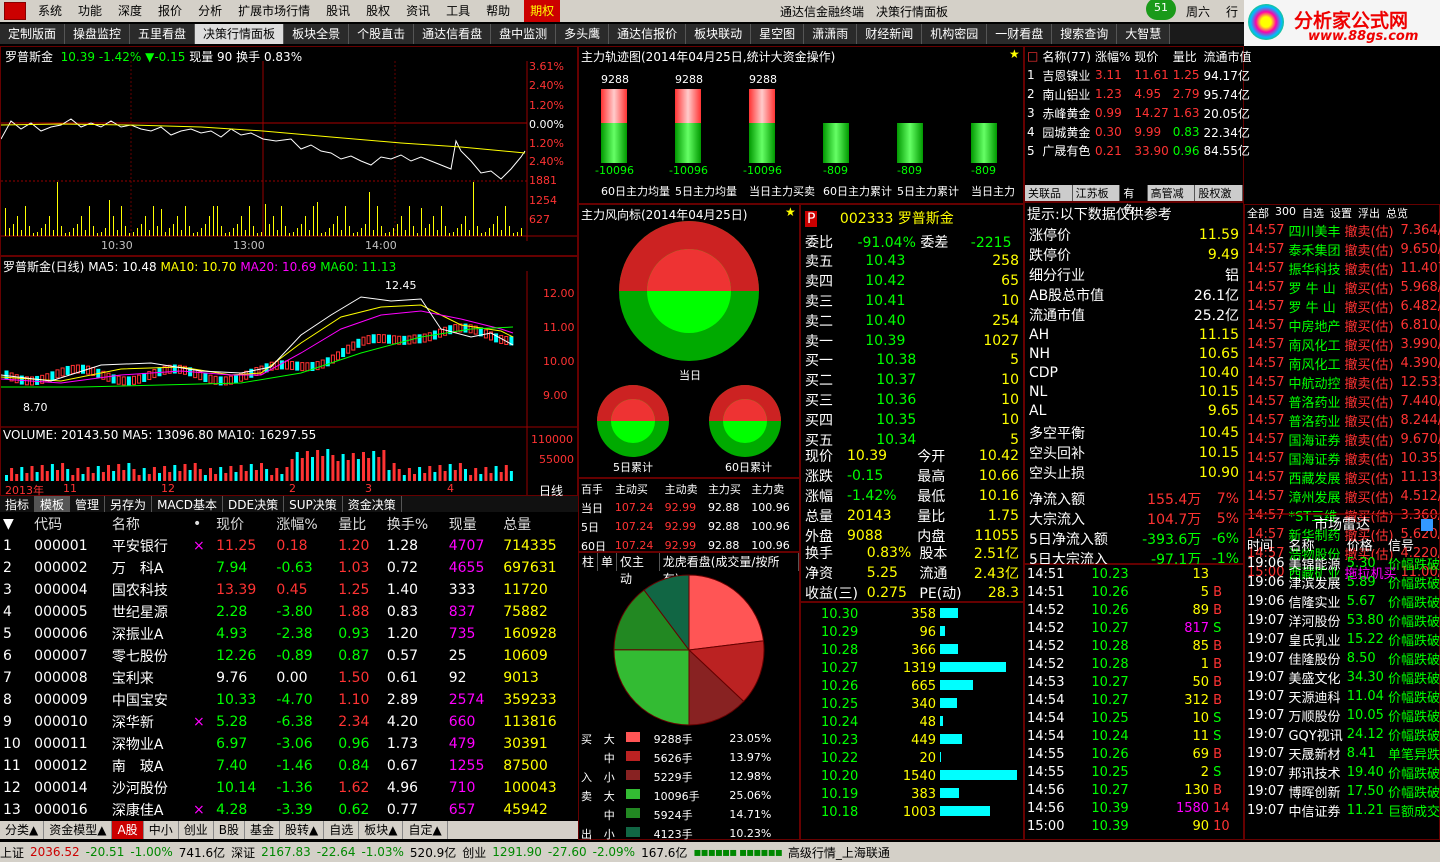  I want to click on monitor-tab: 总览, so click(1397, 213).